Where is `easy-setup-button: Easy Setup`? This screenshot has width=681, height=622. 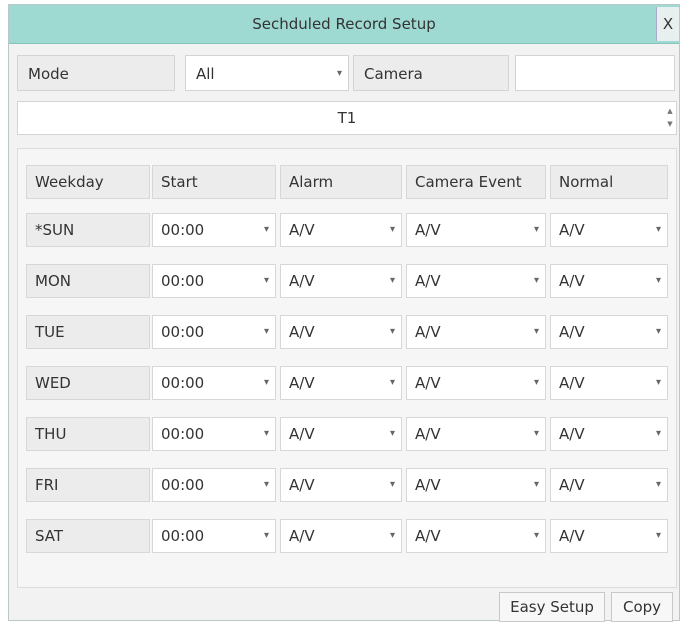 easy-setup-button: Easy Setup is located at coordinates (552, 607).